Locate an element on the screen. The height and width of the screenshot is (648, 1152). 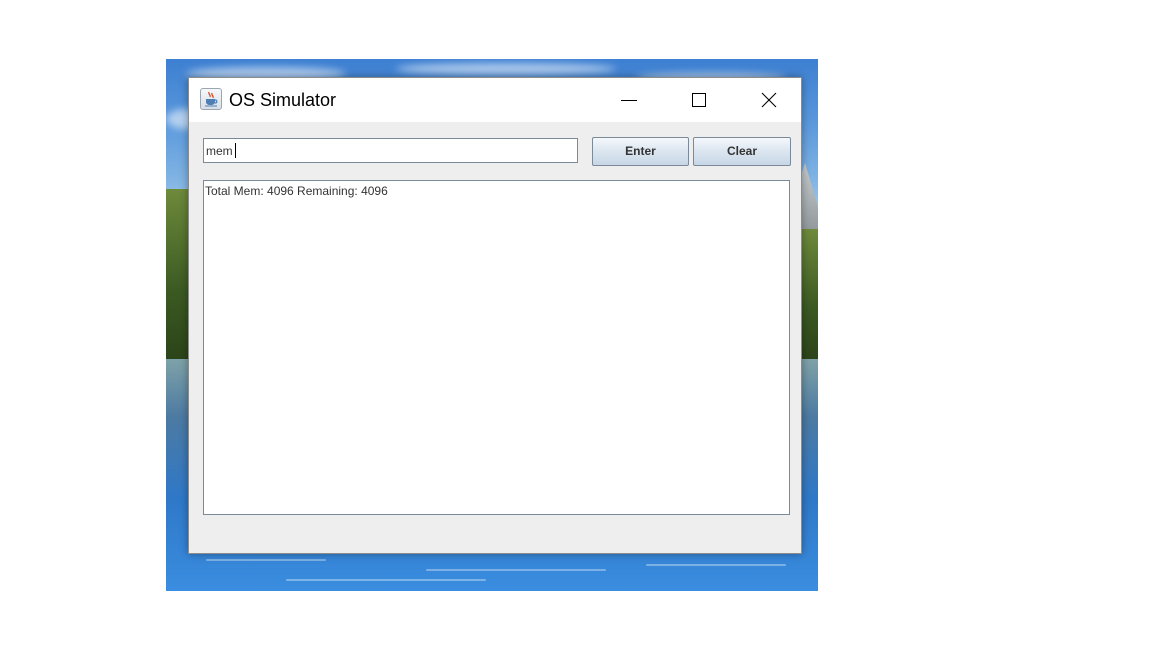
text-caret is located at coordinates (235, 150).